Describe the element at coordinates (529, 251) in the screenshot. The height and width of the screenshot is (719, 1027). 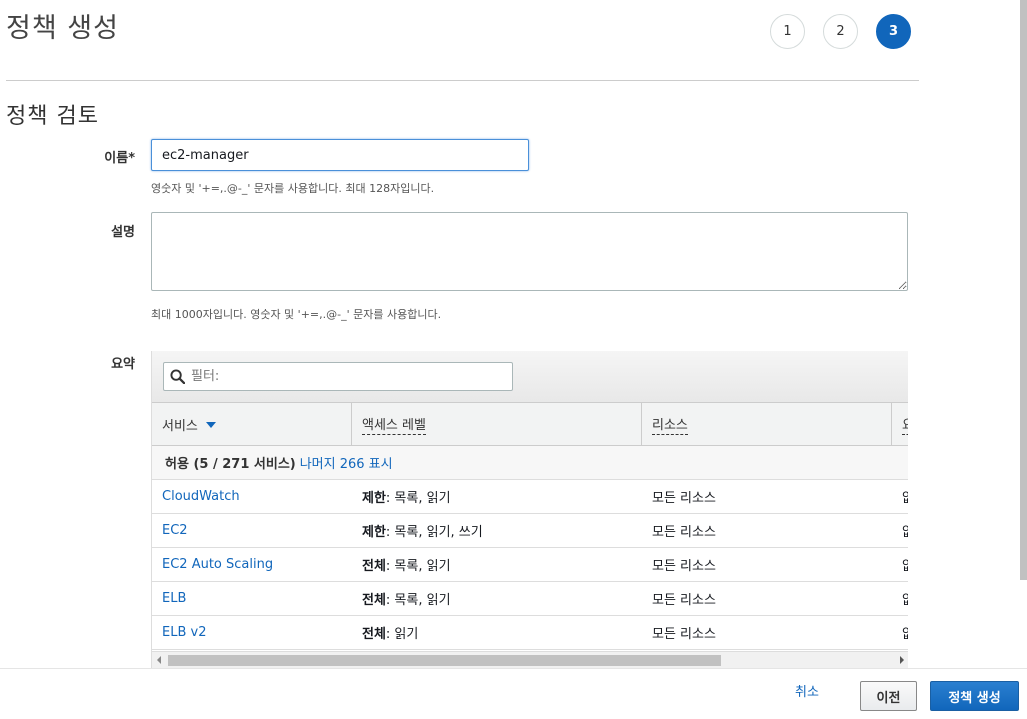
I see `description-textarea` at that location.